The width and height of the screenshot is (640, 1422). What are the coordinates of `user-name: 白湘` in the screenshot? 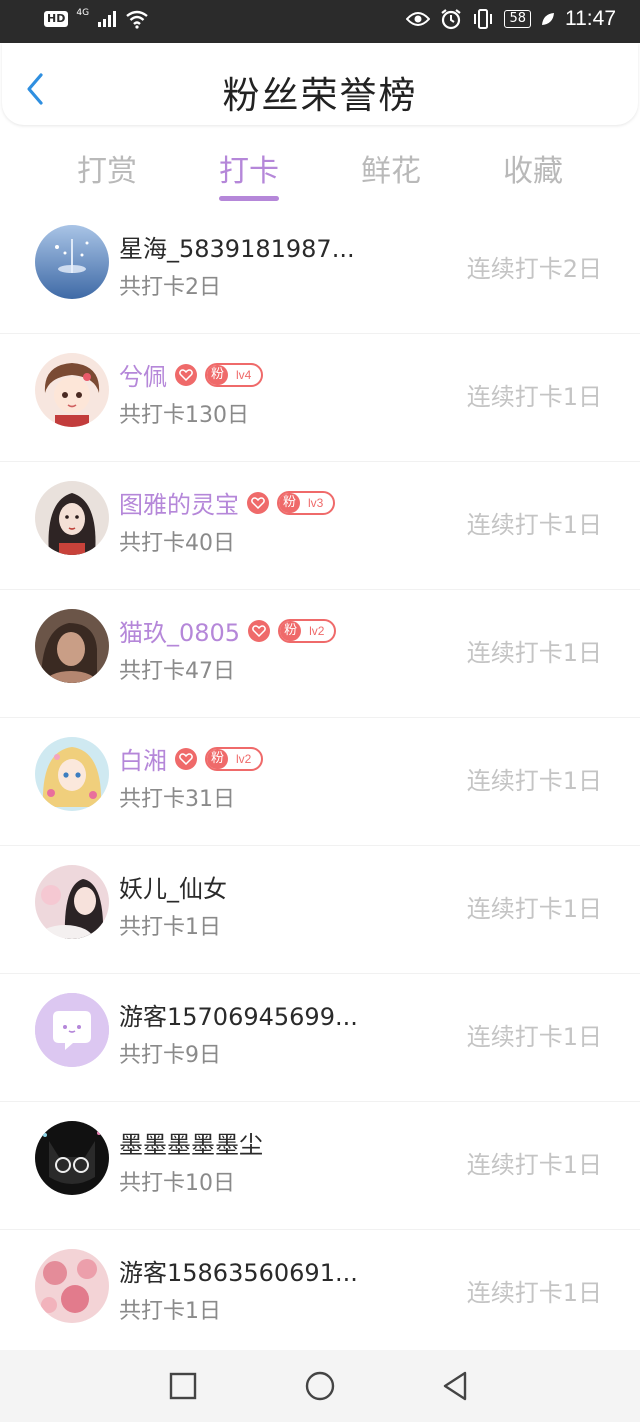 It's located at (143, 761).